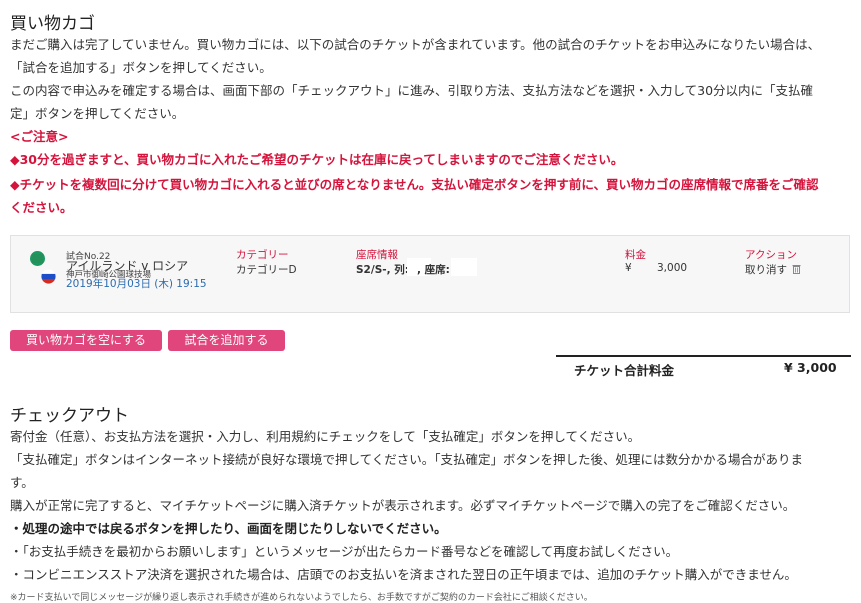 This screenshot has width=861, height=603. I want to click on notice-text: ください。, so click(41, 207).